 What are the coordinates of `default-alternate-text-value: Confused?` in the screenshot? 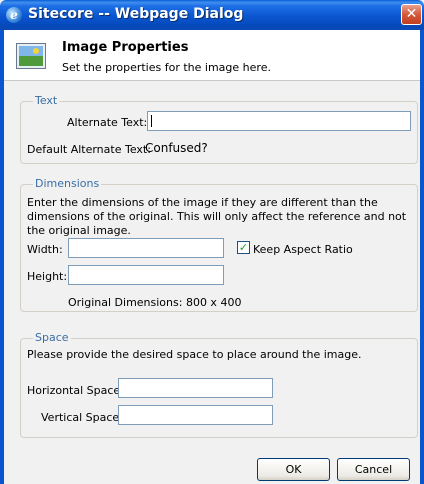 It's located at (176, 148).